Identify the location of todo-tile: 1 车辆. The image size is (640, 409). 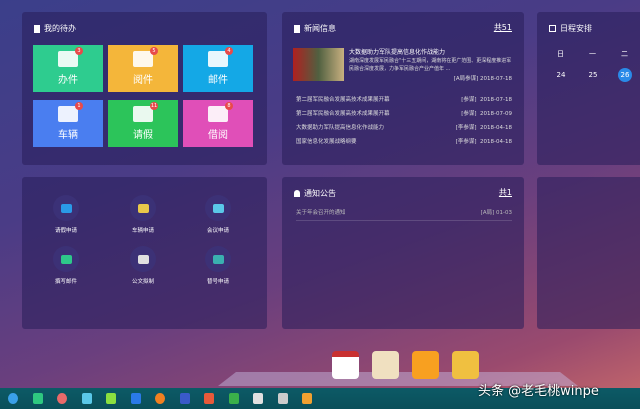
(68, 123).